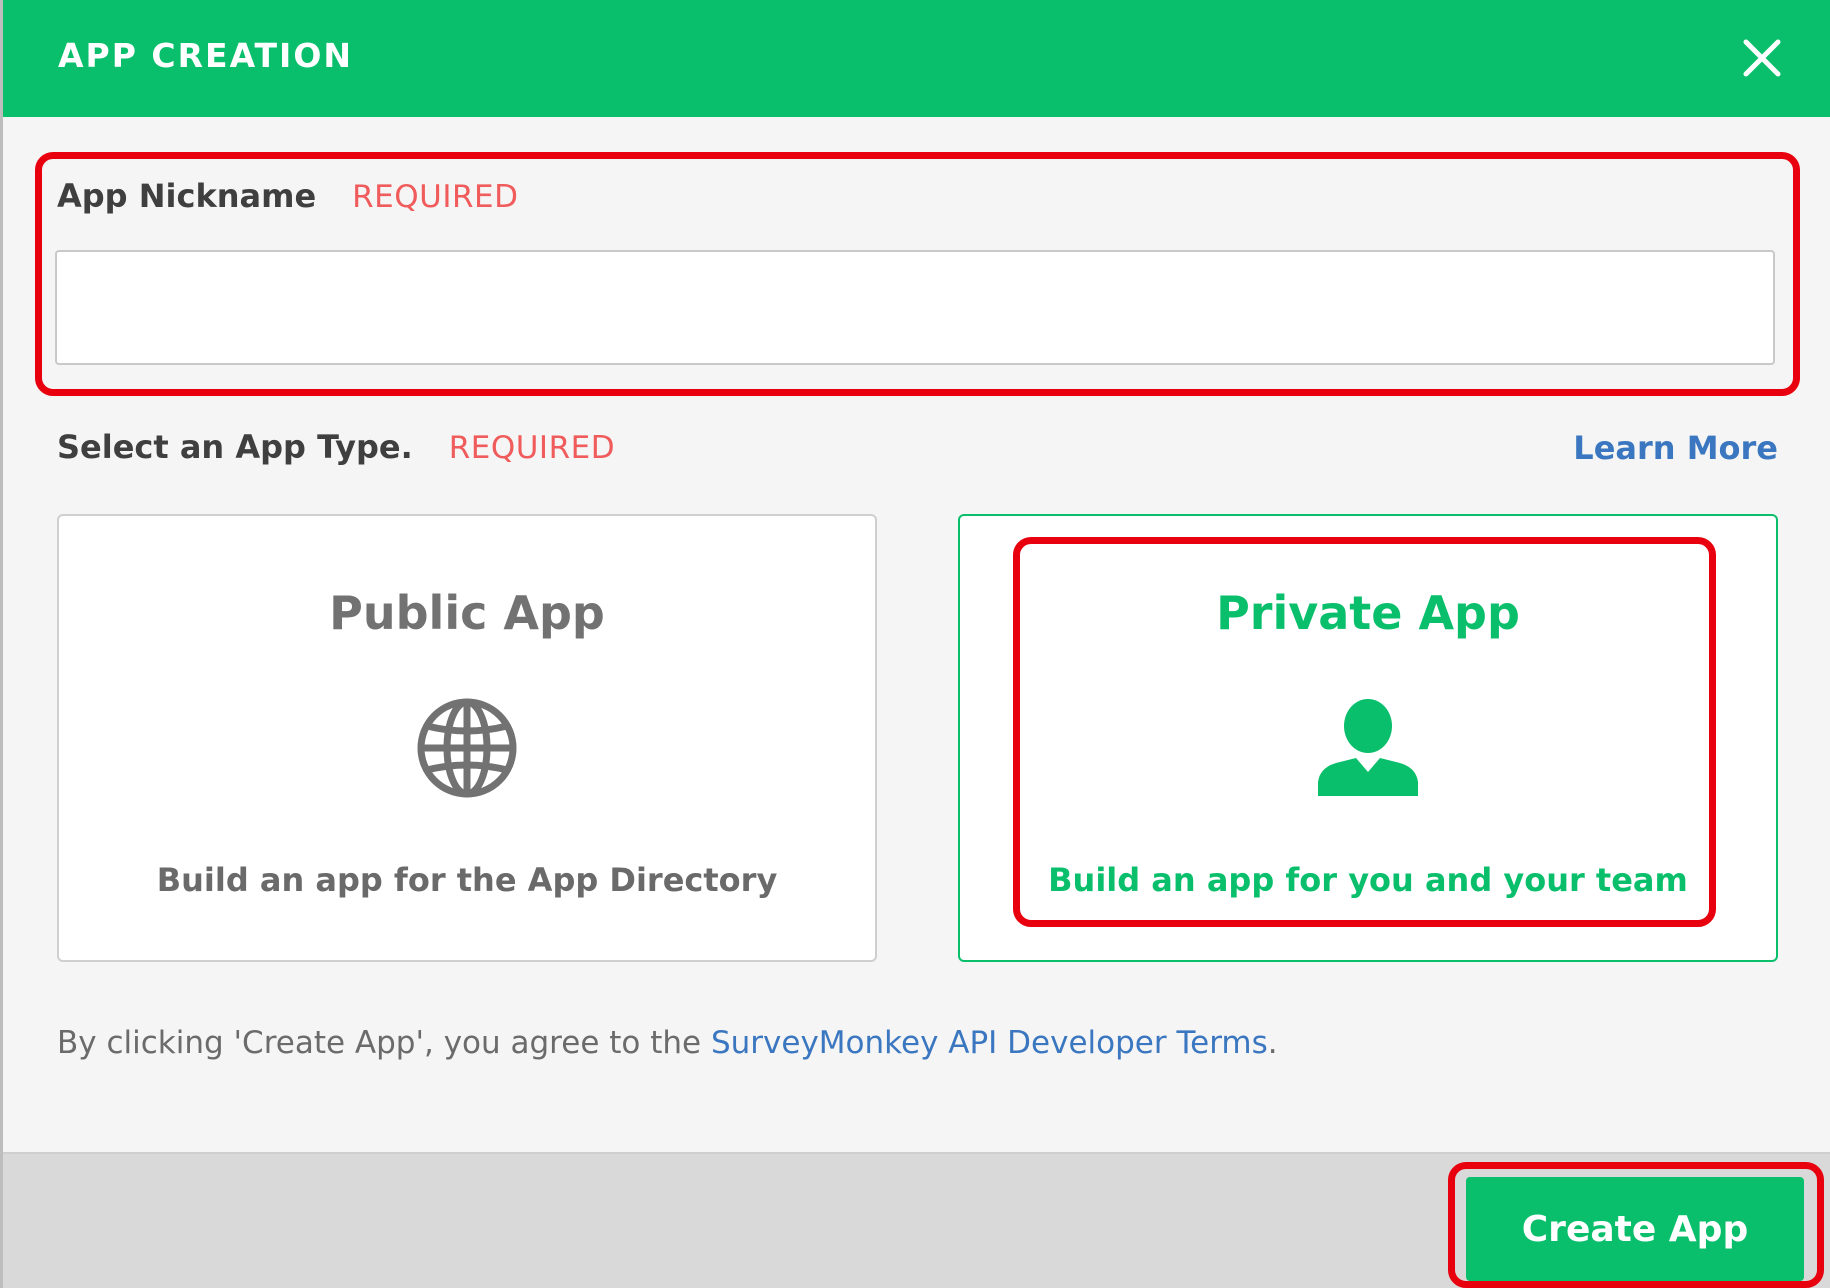  I want to click on close-icon, so click(1762, 58).